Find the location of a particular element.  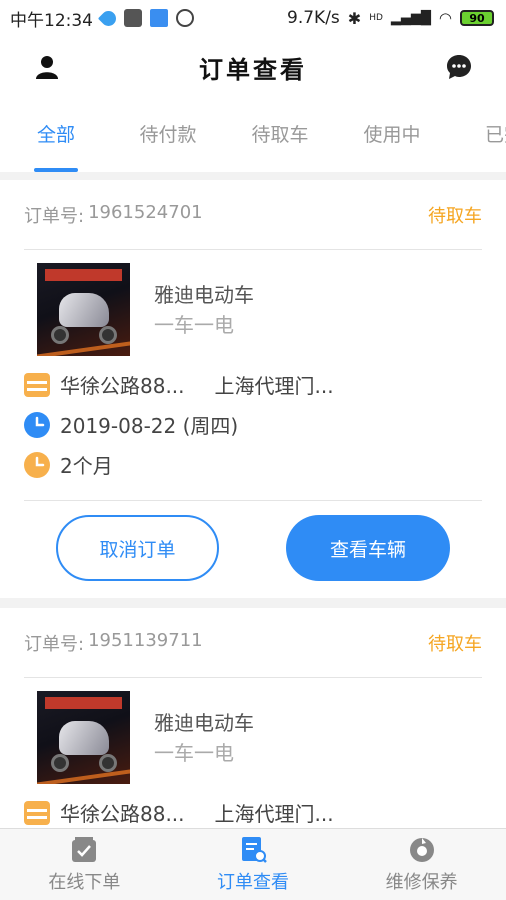

messages-button is located at coordinates (459, 67).